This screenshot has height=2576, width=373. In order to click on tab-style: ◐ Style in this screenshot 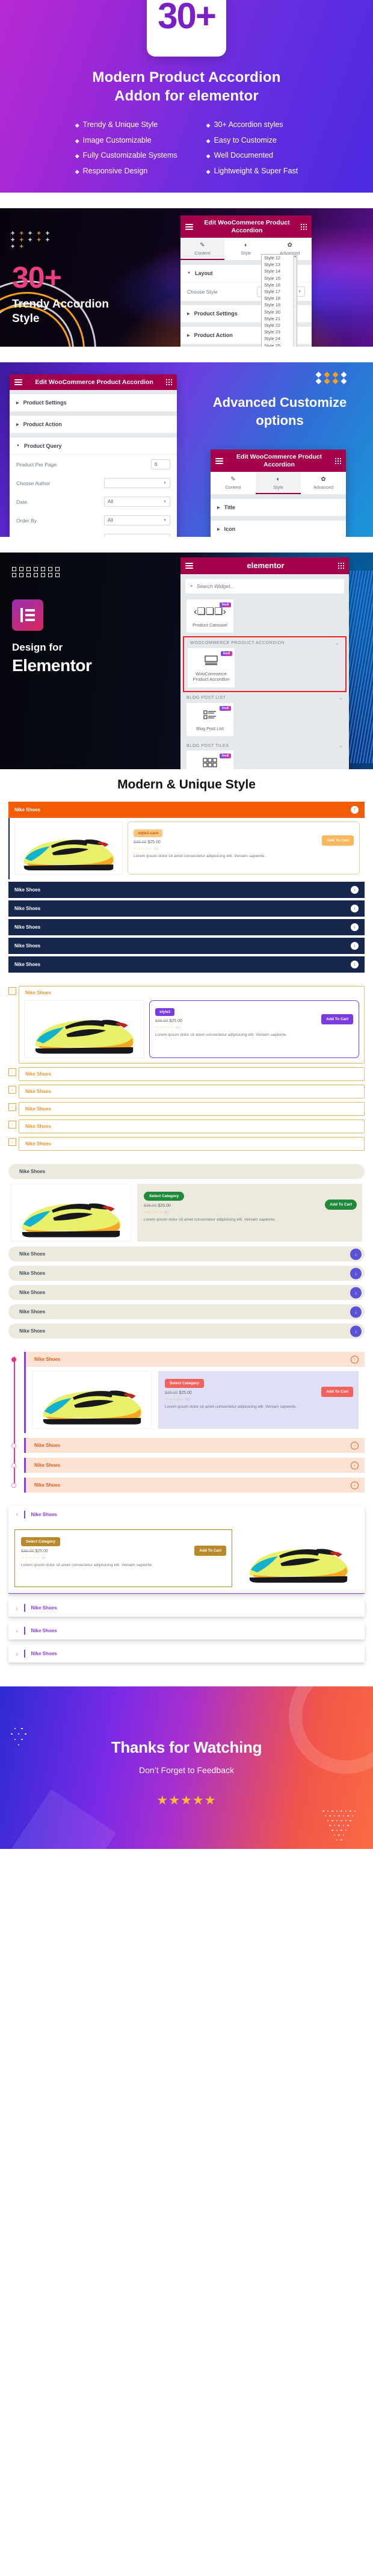, I will do `click(278, 483)`.